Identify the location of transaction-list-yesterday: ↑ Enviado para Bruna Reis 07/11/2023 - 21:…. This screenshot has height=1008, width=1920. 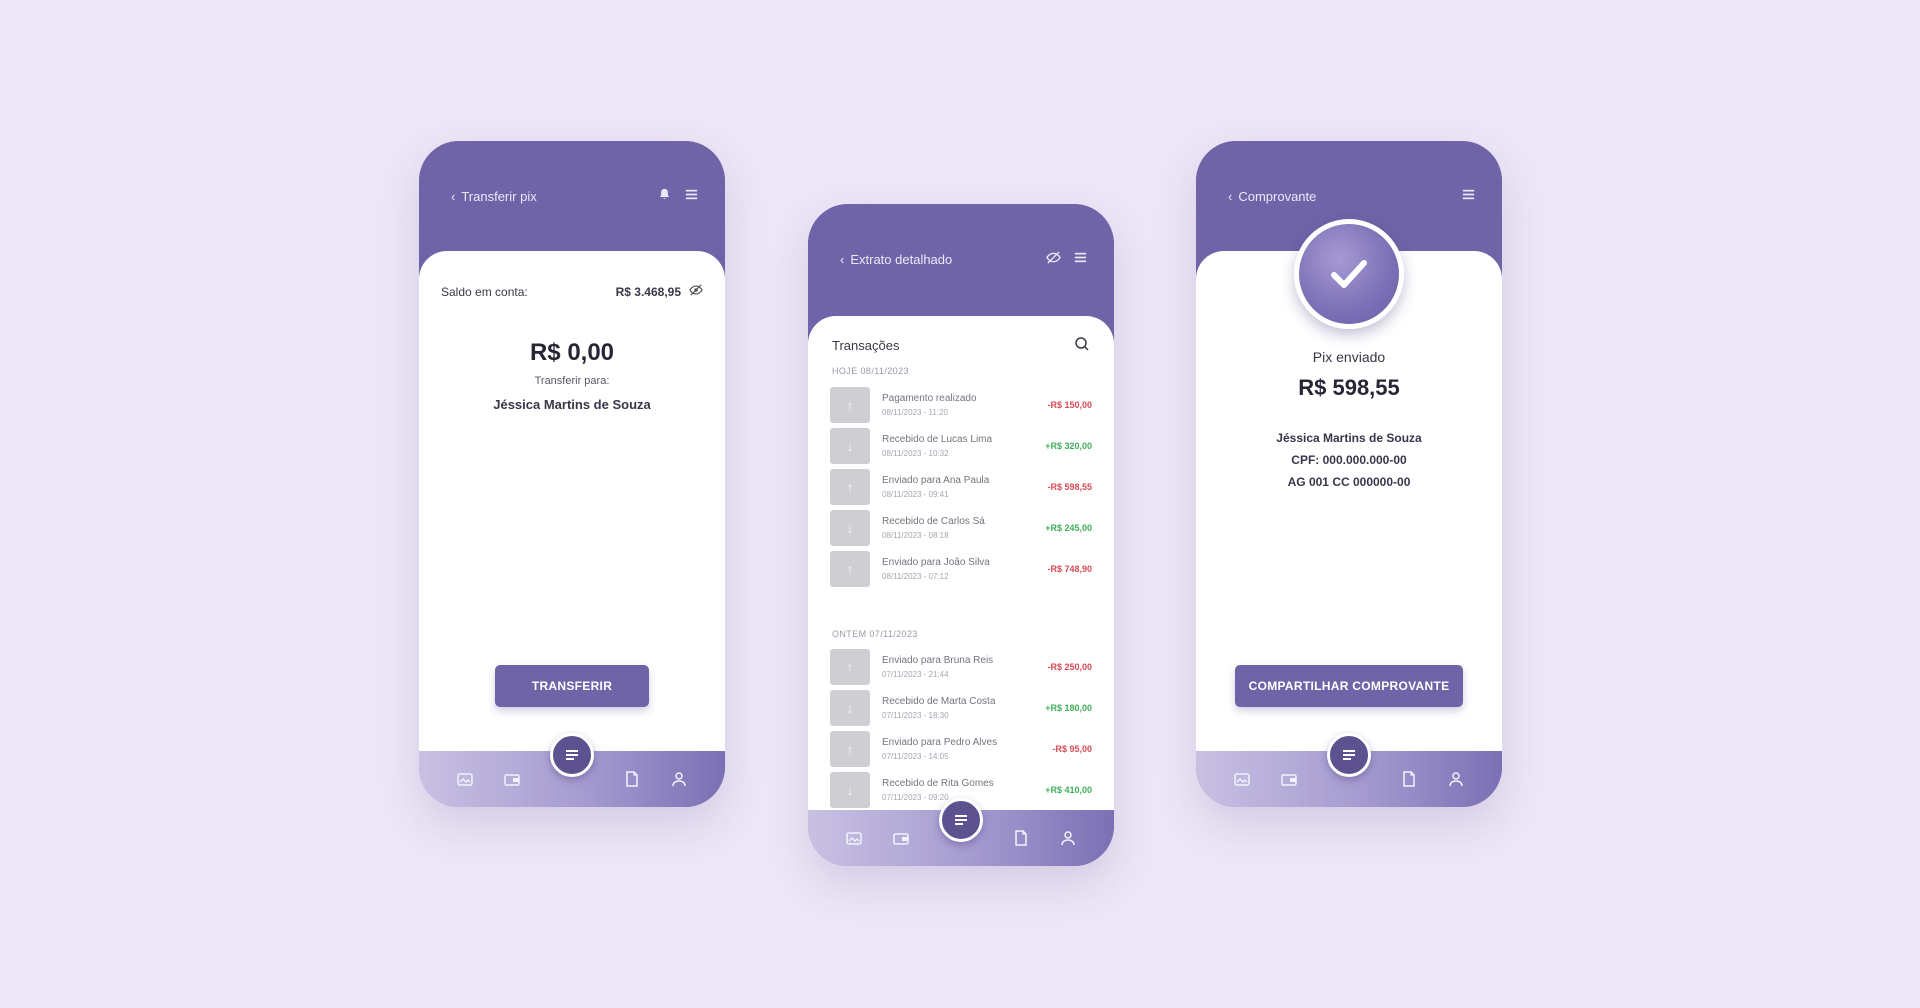
(961, 728).